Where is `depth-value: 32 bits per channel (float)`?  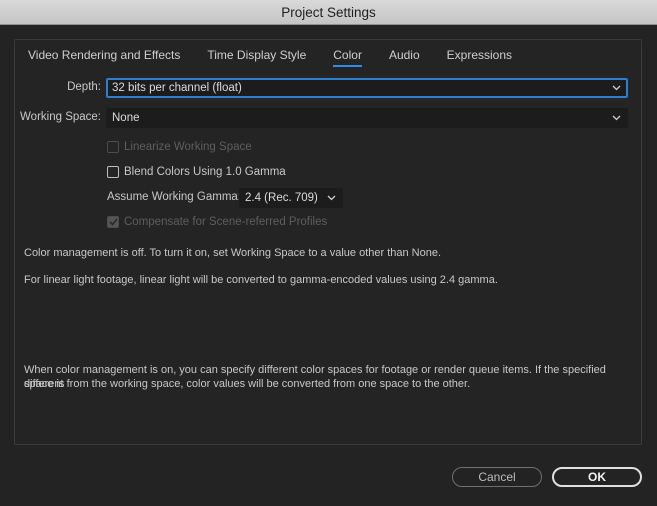
depth-value: 32 bits per channel (float) is located at coordinates (177, 88).